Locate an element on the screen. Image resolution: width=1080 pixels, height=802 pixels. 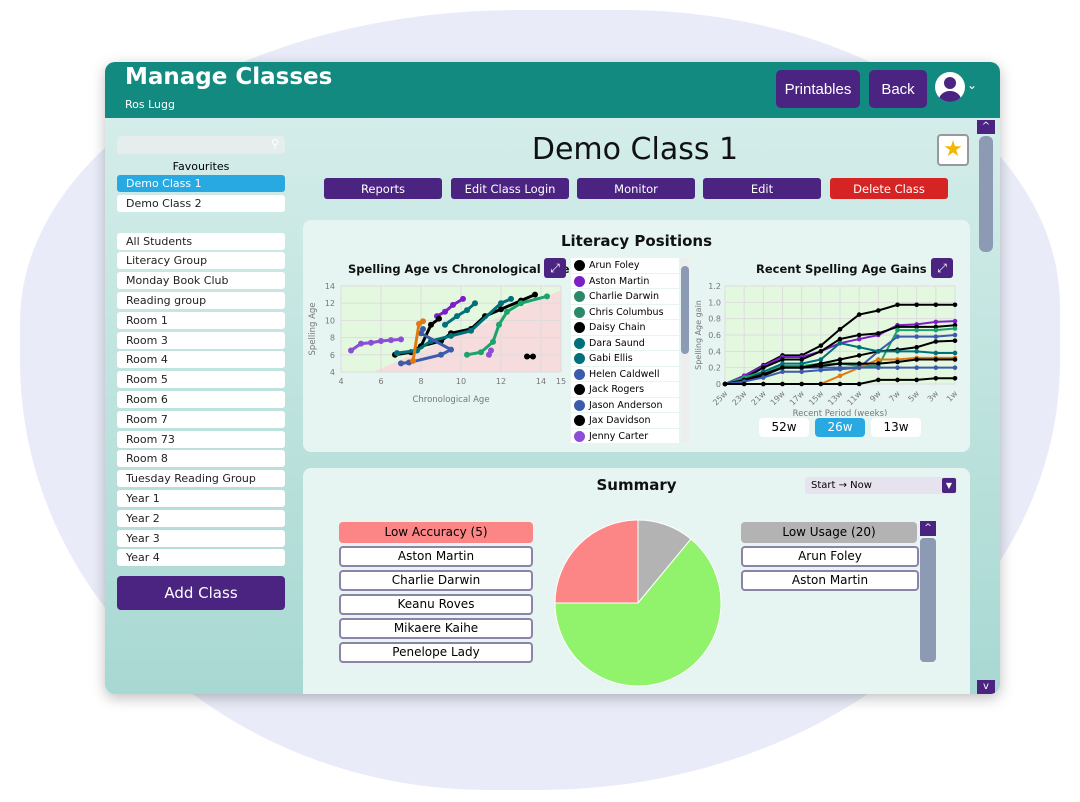
y-axis-label: Spelling Age gain is located at coordinates (698, 335).